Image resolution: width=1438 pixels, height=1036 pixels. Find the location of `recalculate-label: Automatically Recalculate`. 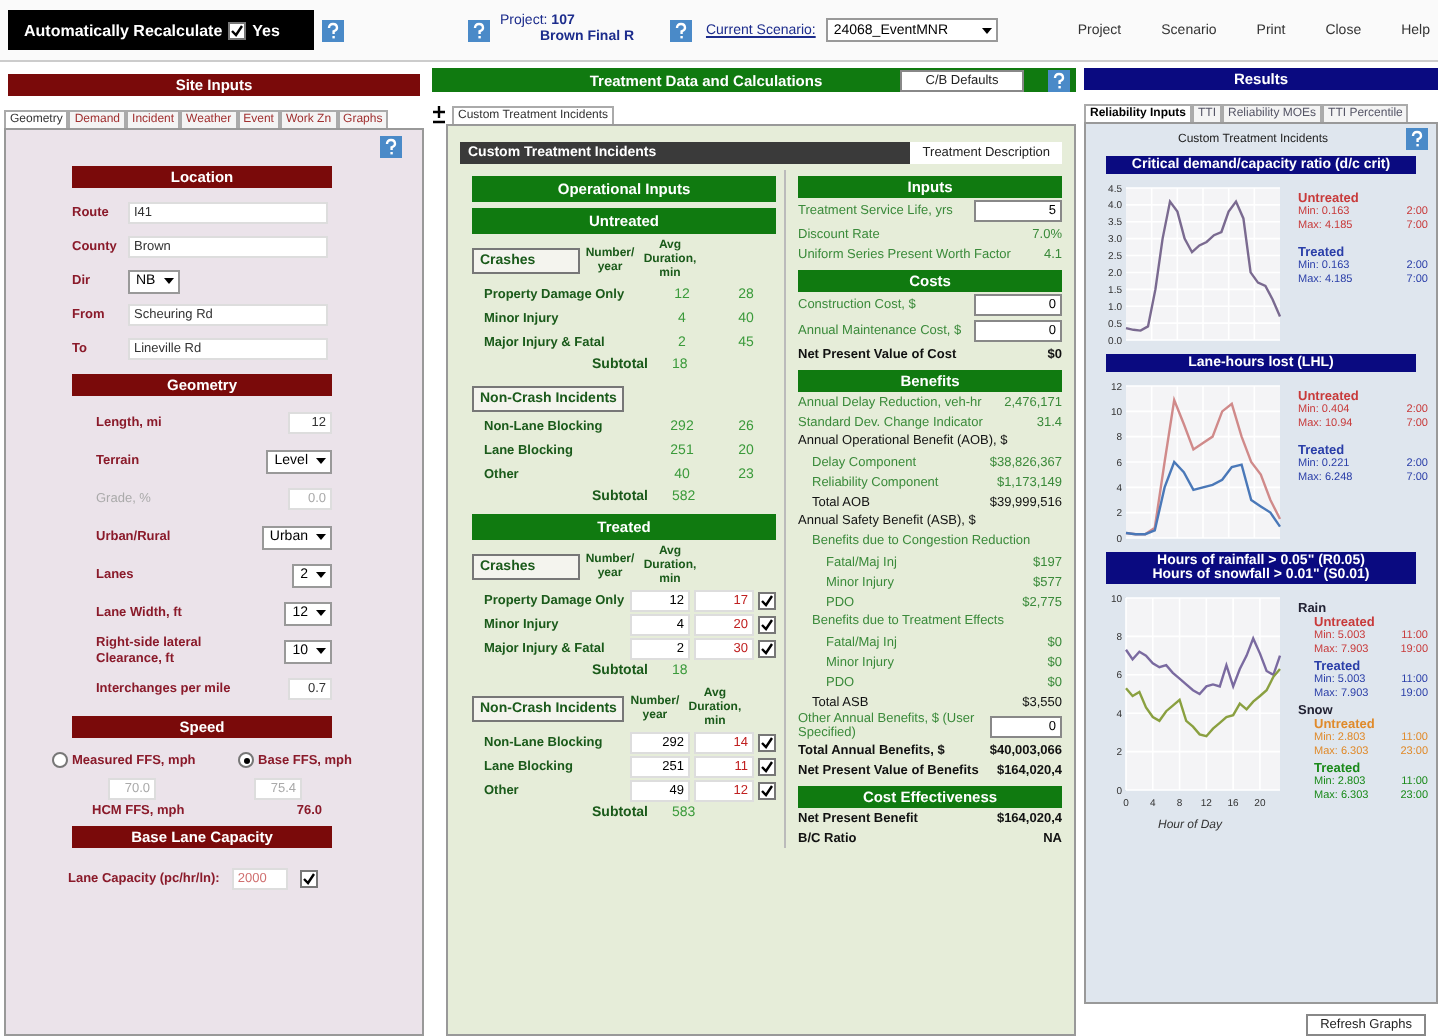

recalculate-label: Automatically Recalculate is located at coordinates (123, 30).